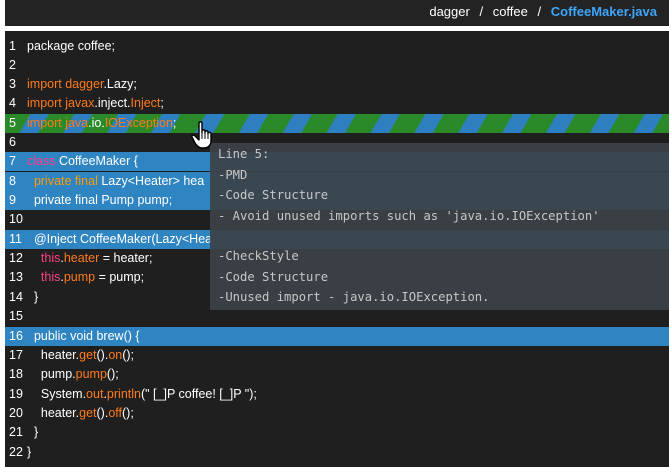 This screenshot has height=467, width=669. What do you see at coordinates (273, 276) in the screenshot?
I see `tooltip-checkstyle-category: -Code Structure` at bounding box center [273, 276].